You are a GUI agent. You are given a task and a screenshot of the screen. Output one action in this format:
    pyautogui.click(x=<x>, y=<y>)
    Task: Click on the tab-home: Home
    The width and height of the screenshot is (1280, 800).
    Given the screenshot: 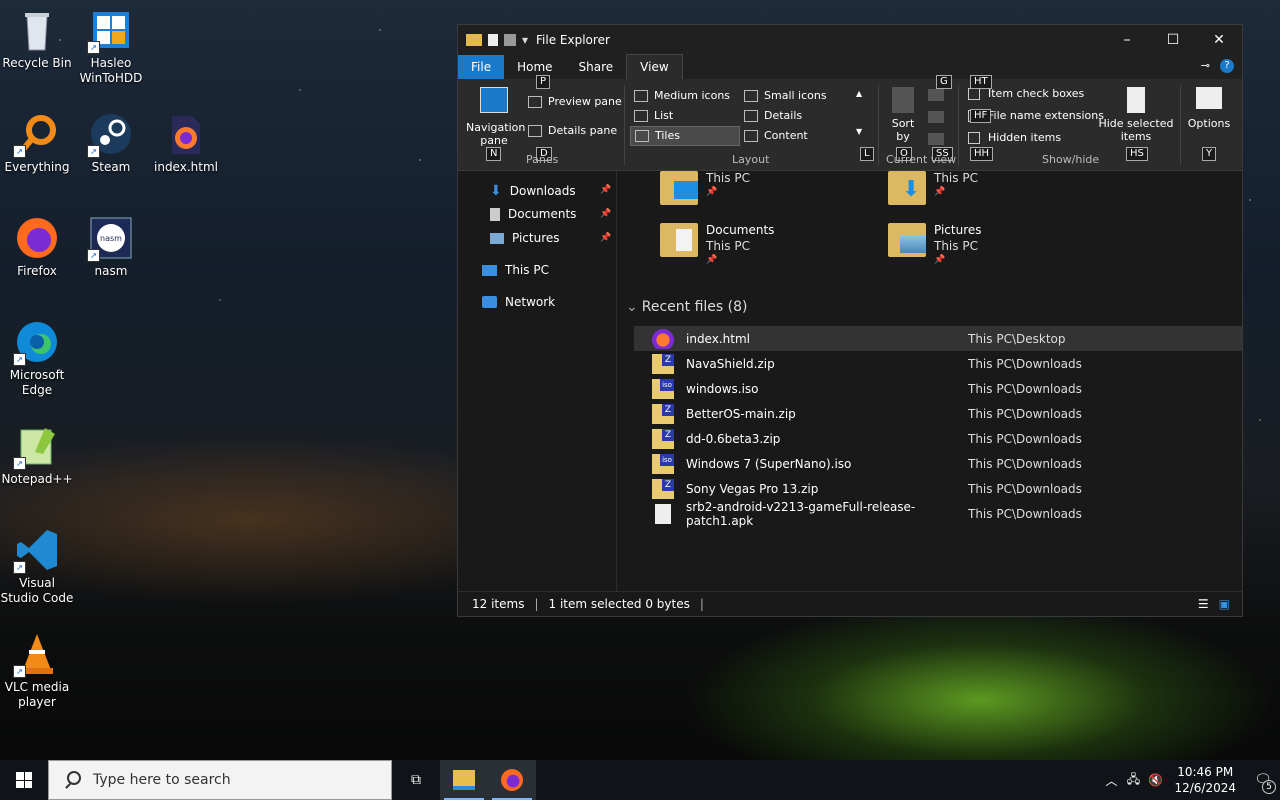 What is the action you would take?
    pyautogui.click(x=534, y=67)
    